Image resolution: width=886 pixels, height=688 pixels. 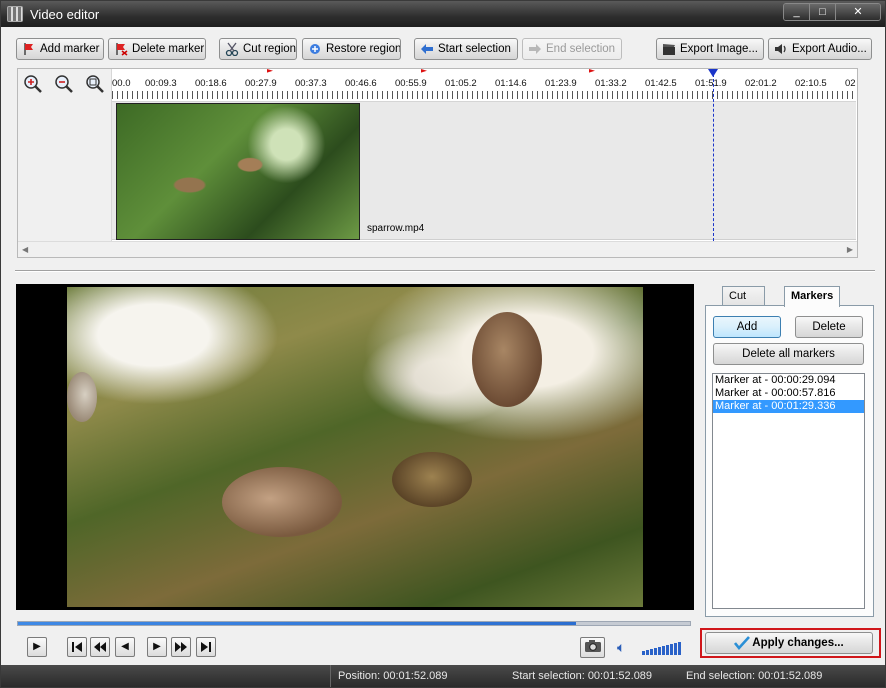 I want to click on tick-label: 01:05.2, so click(x=461, y=83).